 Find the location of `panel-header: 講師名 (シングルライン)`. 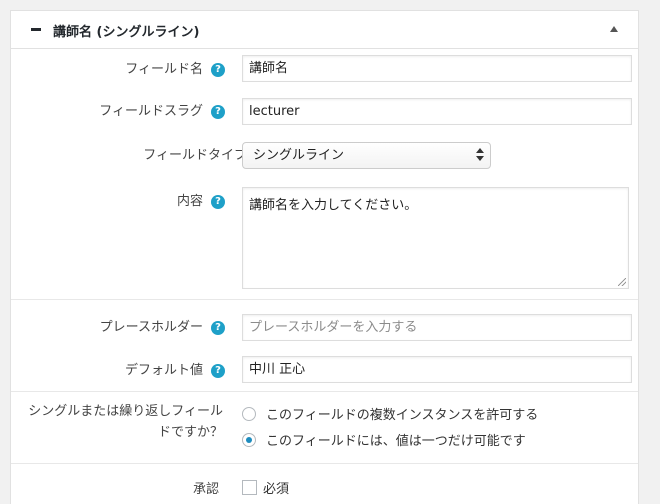

panel-header: 講師名 (シングルライン) is located at coordinates (324, 30).